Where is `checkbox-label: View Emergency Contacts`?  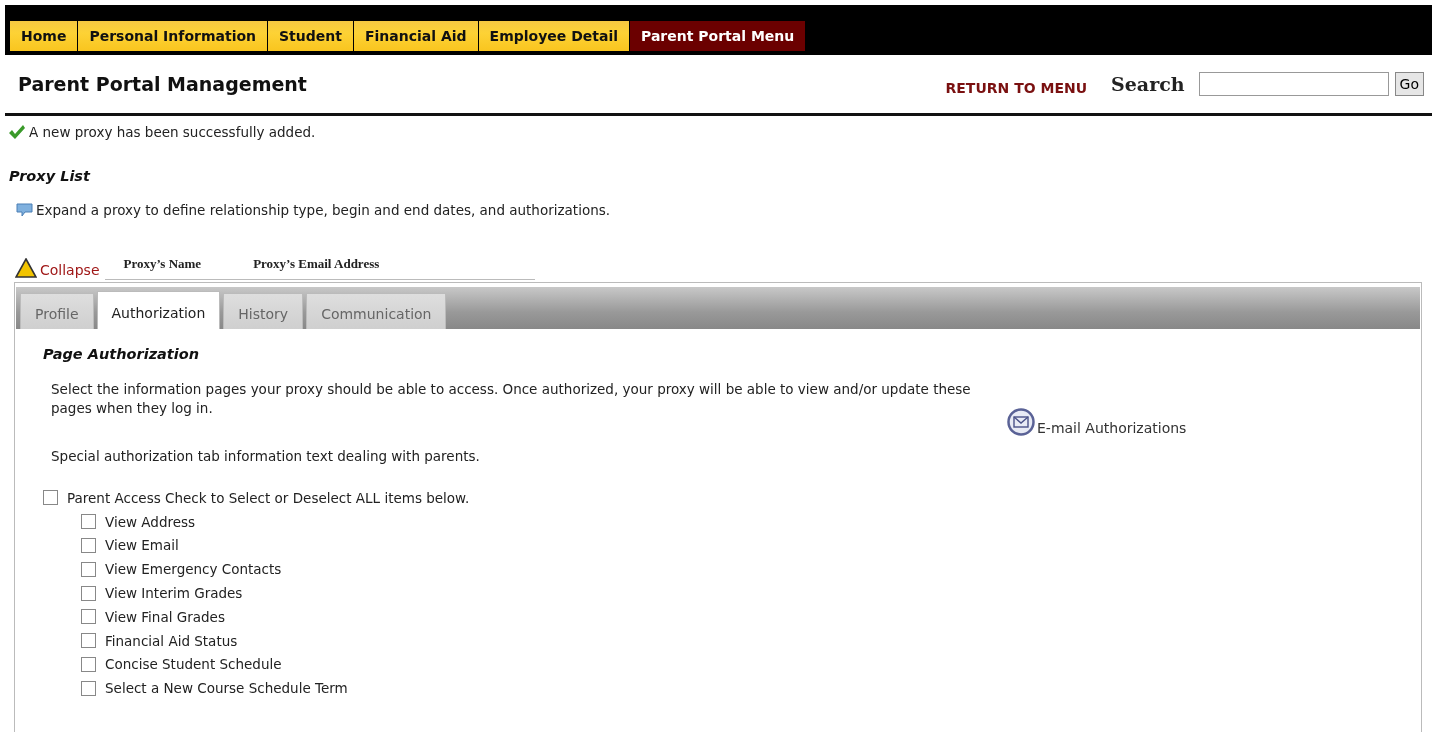
checkbox-label: View Emergency Contacts is located at coordinates (193, 569).